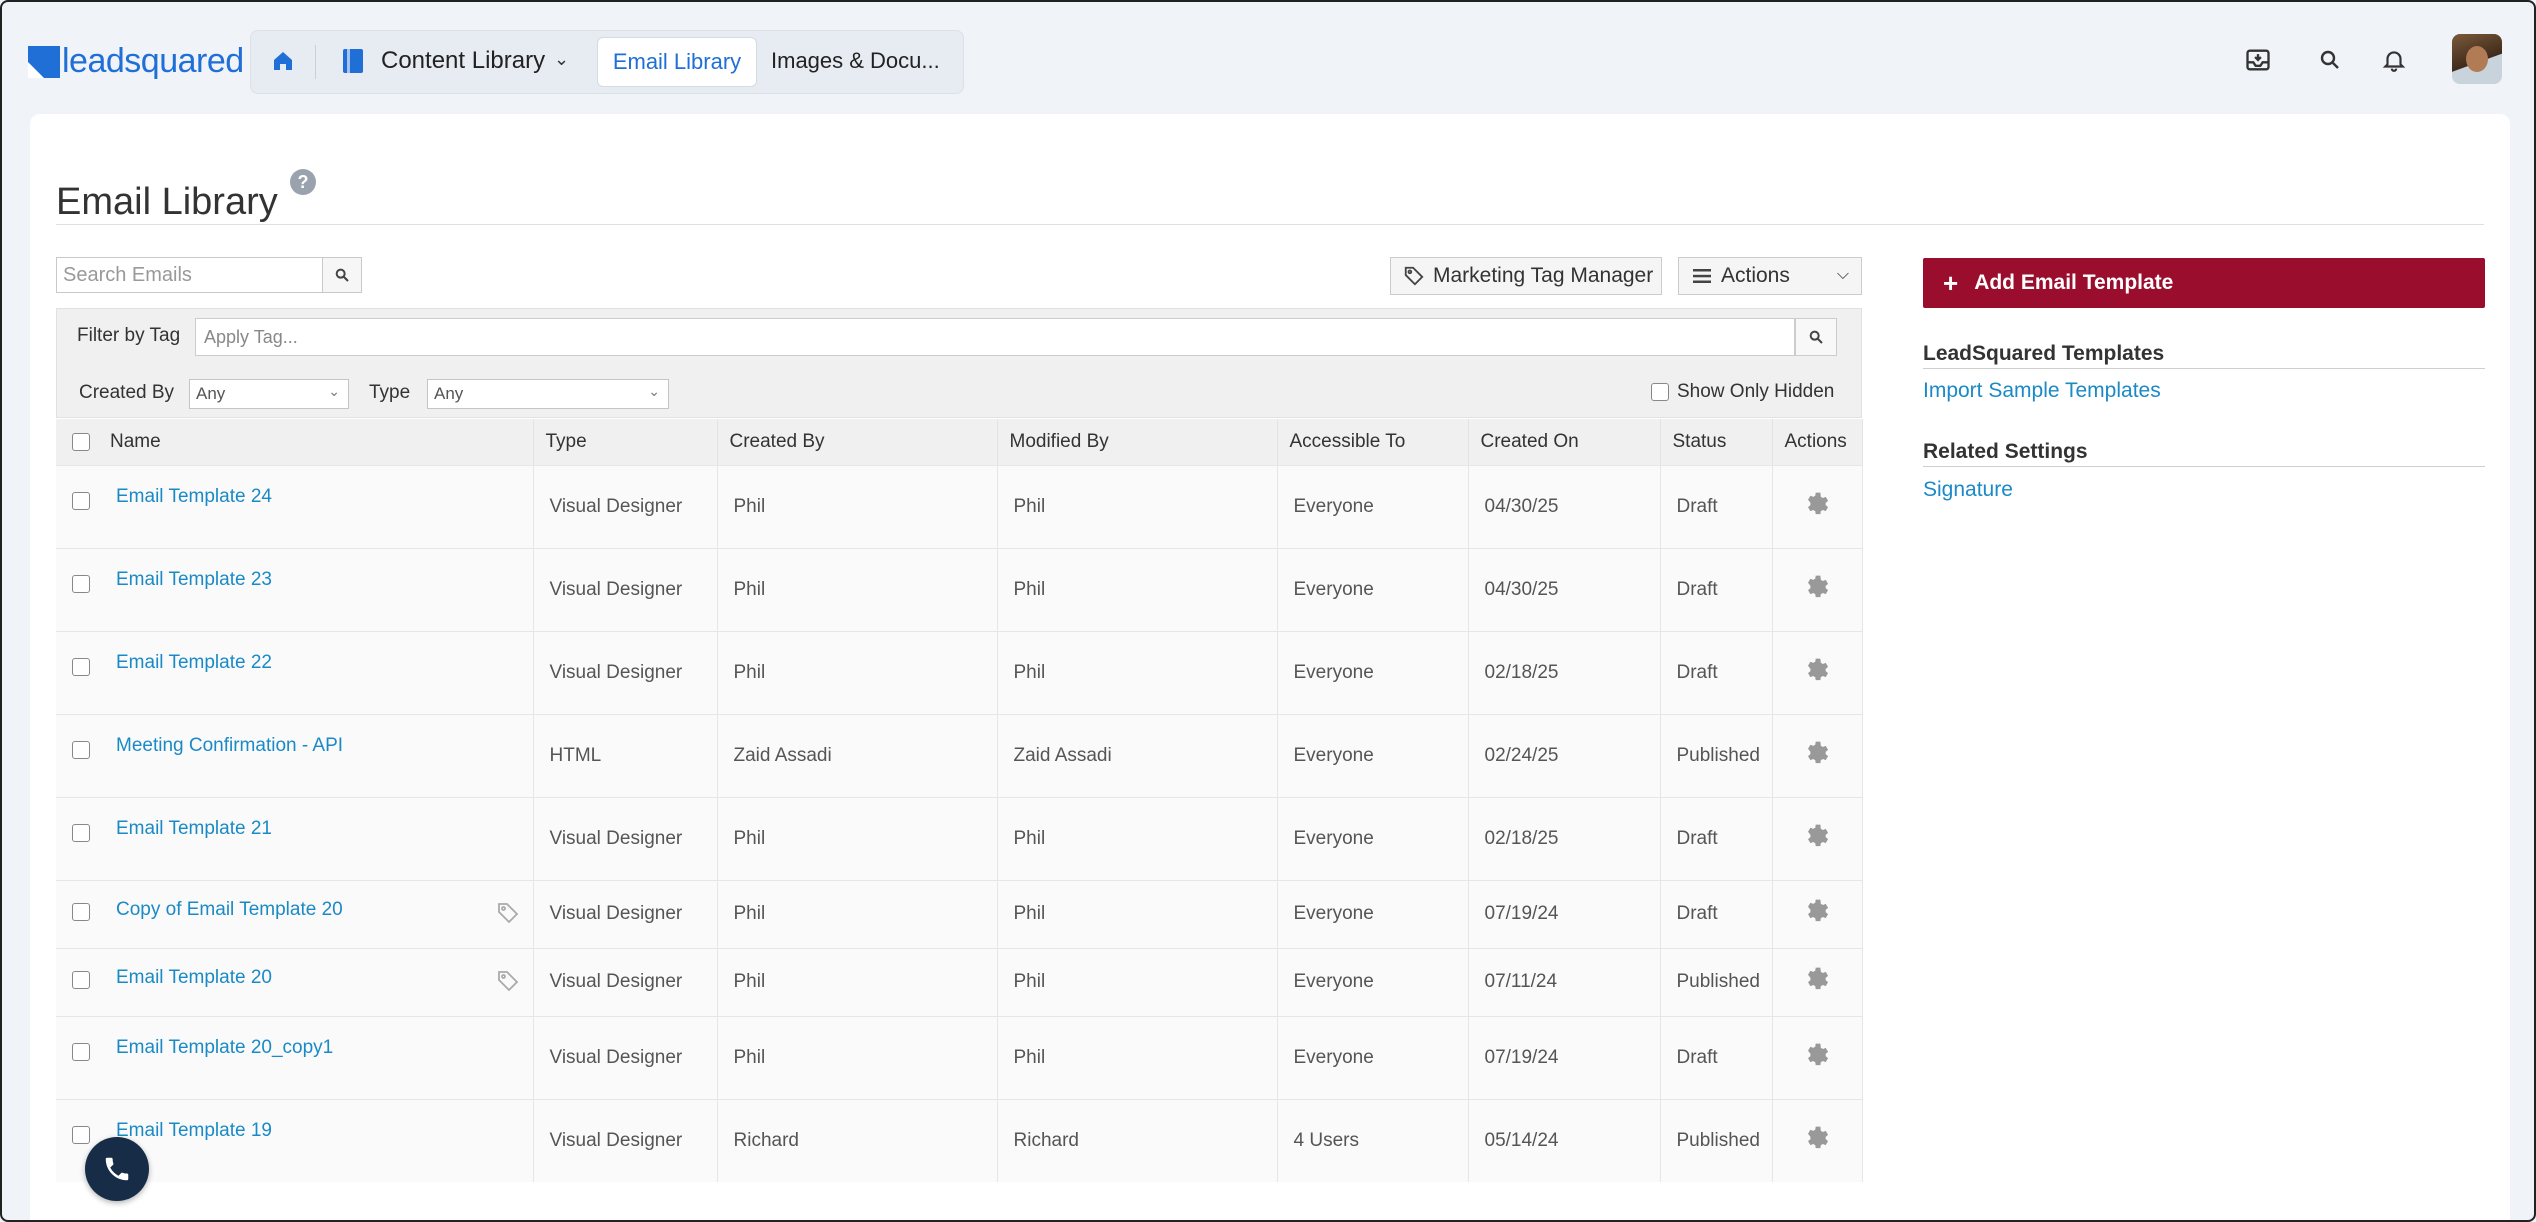 The height and width of the screenshot is (1222, 2536). Describe the element at coordinates (229, 746) in the screenshot. I see `template-link: Meeting Confirmation - API` at that location.